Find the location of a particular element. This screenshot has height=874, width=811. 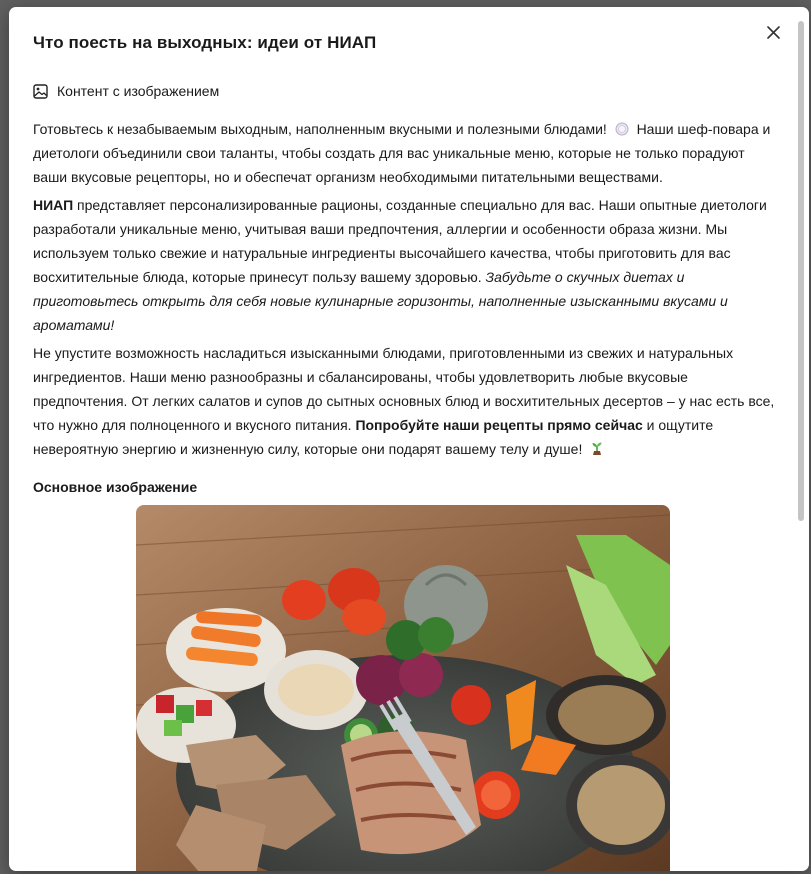

sprout-emoji-icon is located at coordinates (597, 448).